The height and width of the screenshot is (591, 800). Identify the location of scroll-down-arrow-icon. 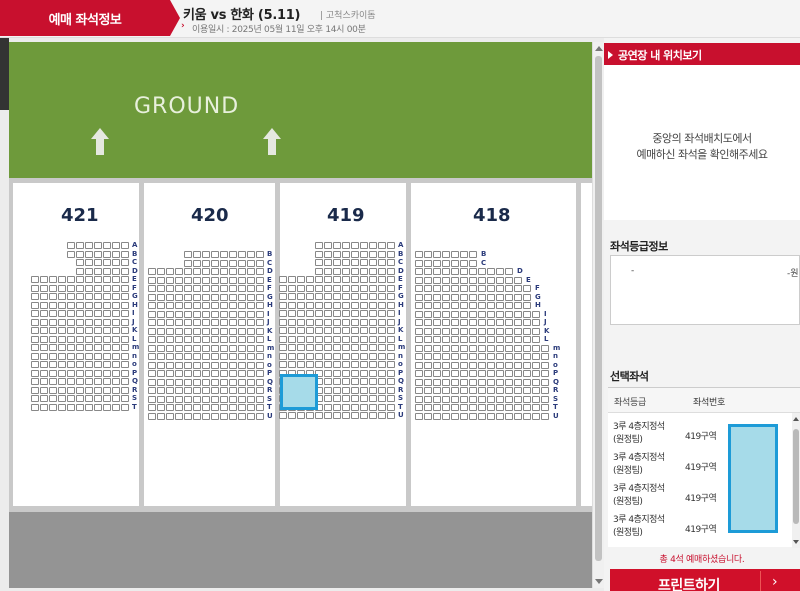
(796, 542).